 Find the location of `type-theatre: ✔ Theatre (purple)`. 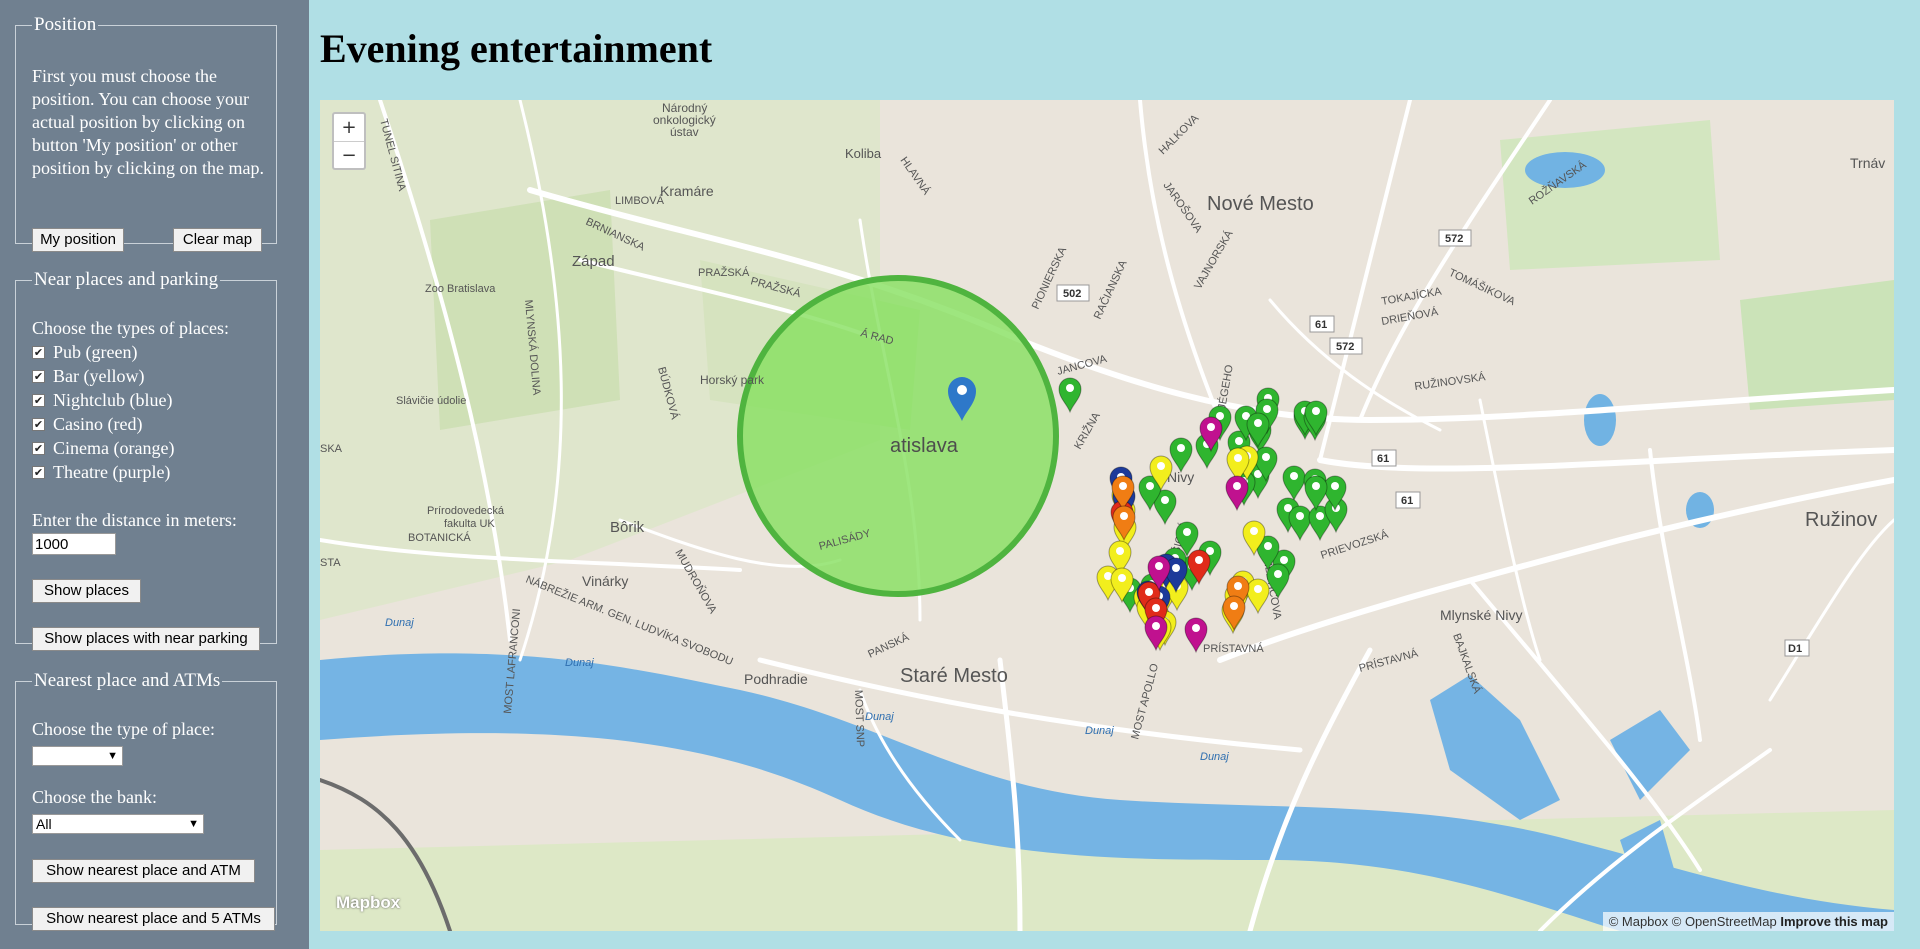

type-theatre: ✔ Theatre (purple) is located at coordinates (101, 472).